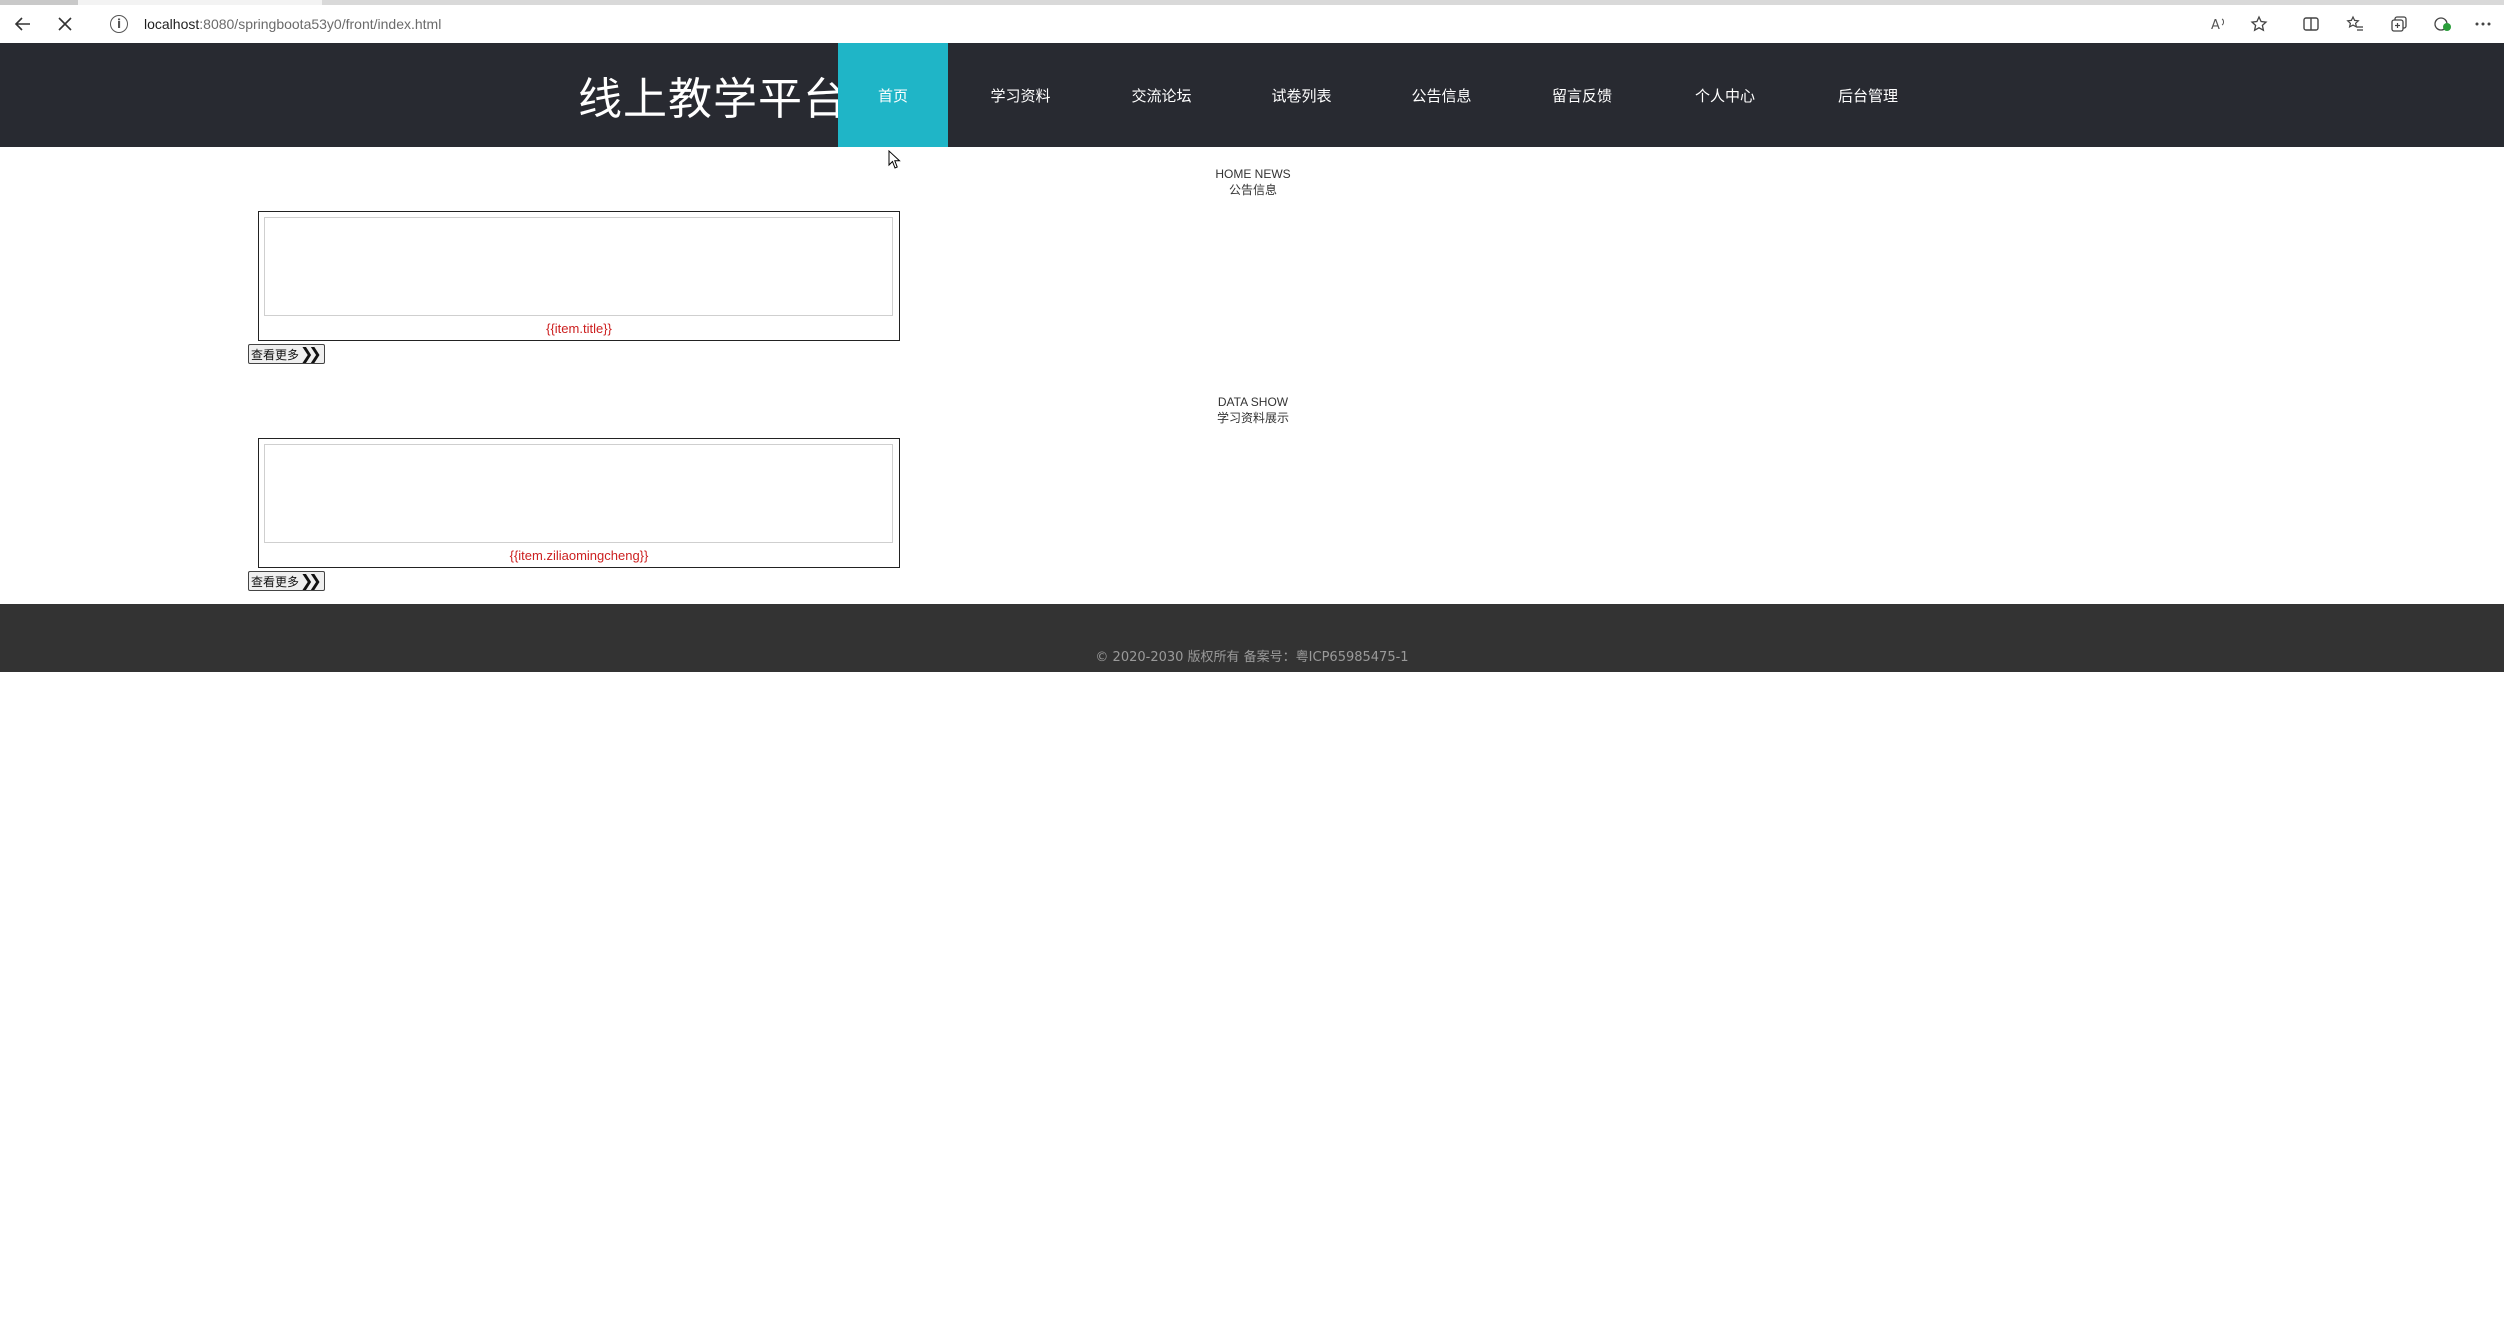  What do you see at coordinates (1020, 95) in the screenshot?
I see `nav-item-study-materials: 学习资料` at bounding box center [1020, 95].